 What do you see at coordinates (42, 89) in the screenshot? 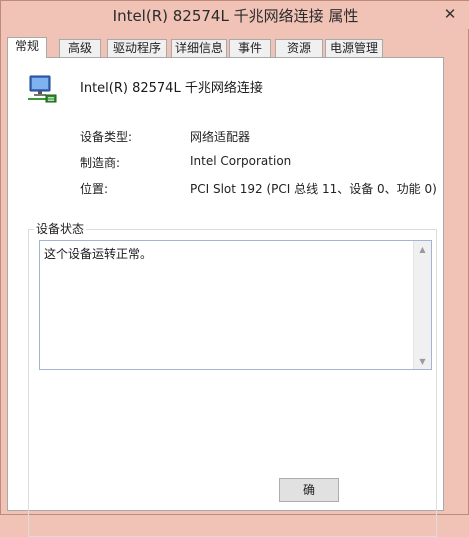
I see `network-adapter-icon` at bounding box center [42, 89].